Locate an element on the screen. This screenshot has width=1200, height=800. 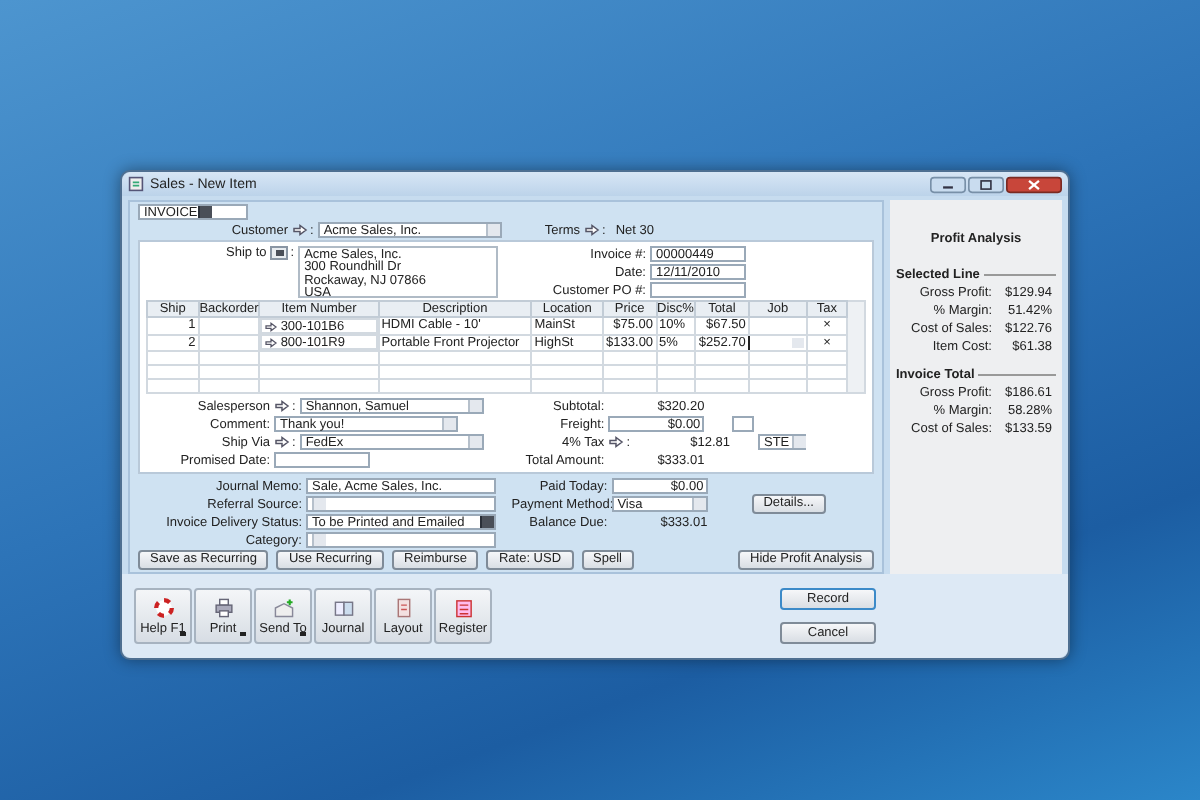
checkbox is located at coordinates (743, 424).